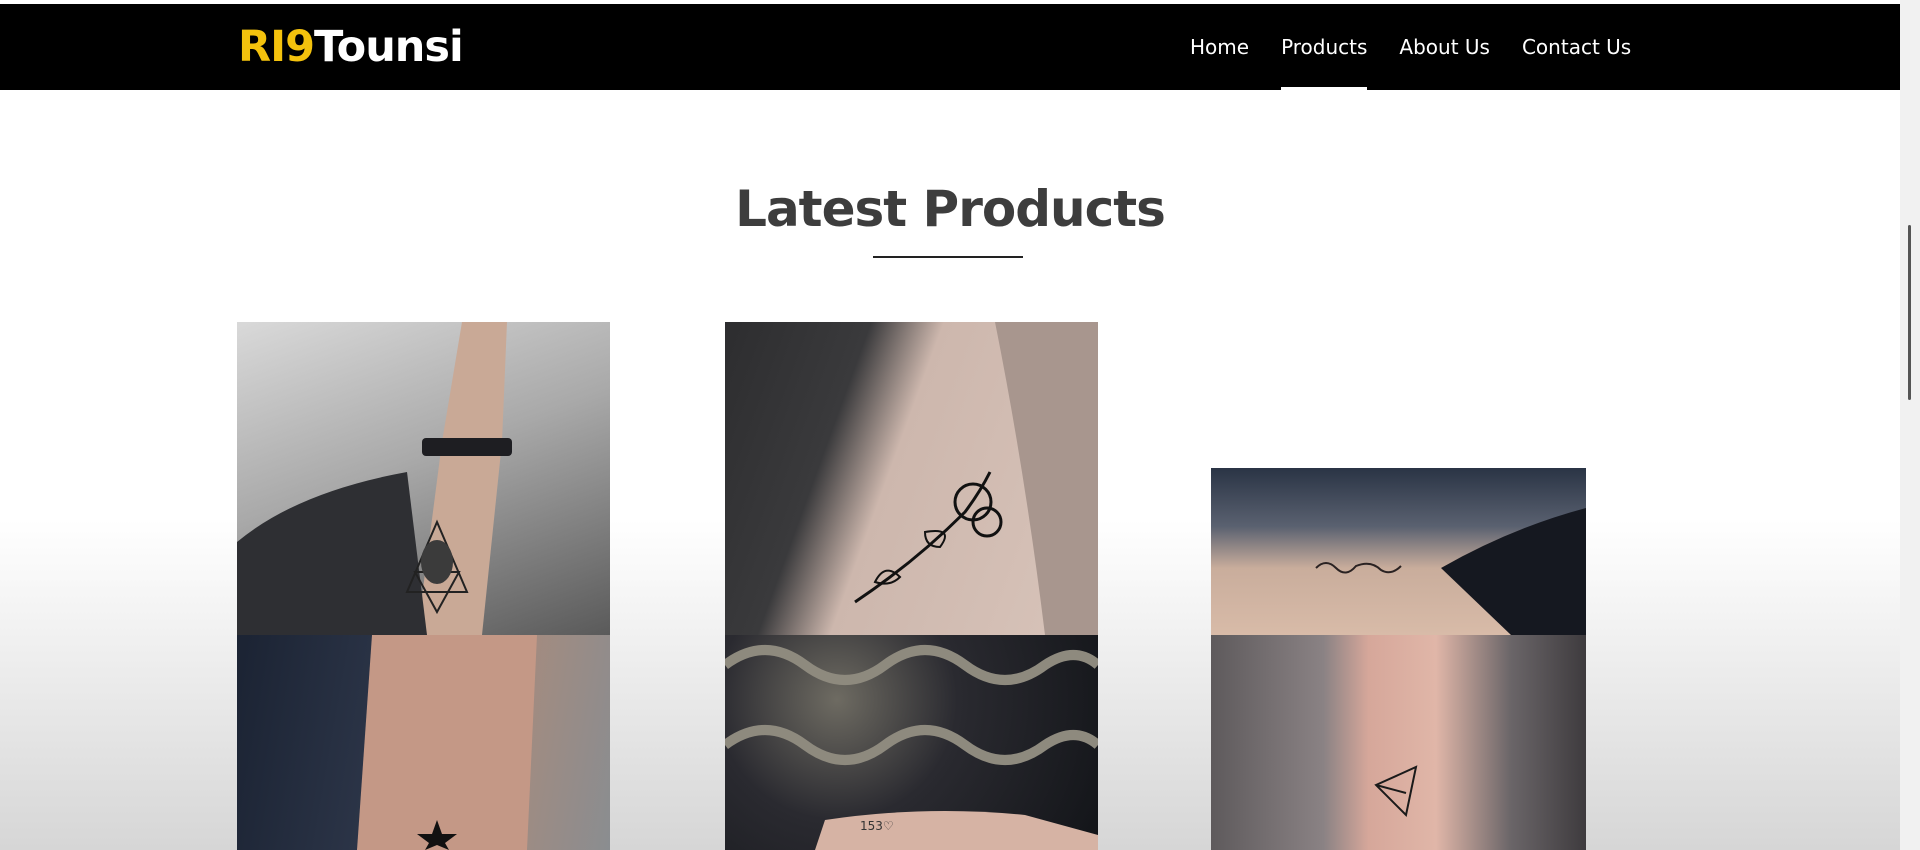  I want to click on scrollbar-thumb, so click(1909, 312).